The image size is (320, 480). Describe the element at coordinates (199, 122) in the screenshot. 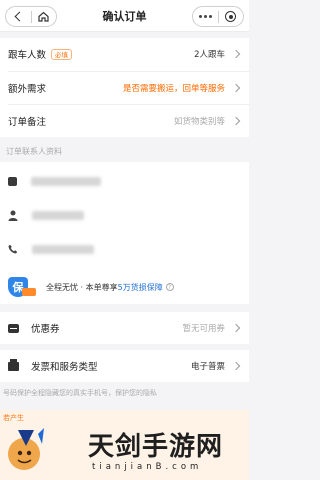

I see `remark-value: 如货物类别等` at that location.